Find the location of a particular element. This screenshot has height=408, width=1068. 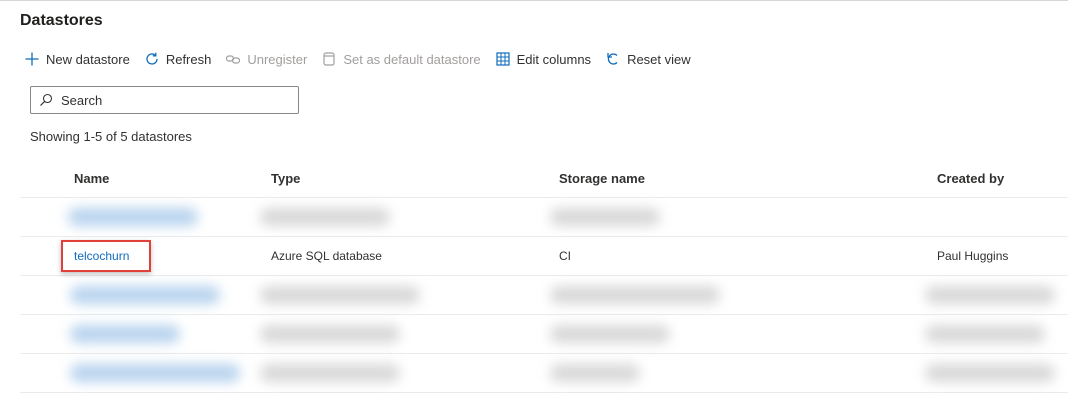

database-icon is located at coordinates (329, 59).